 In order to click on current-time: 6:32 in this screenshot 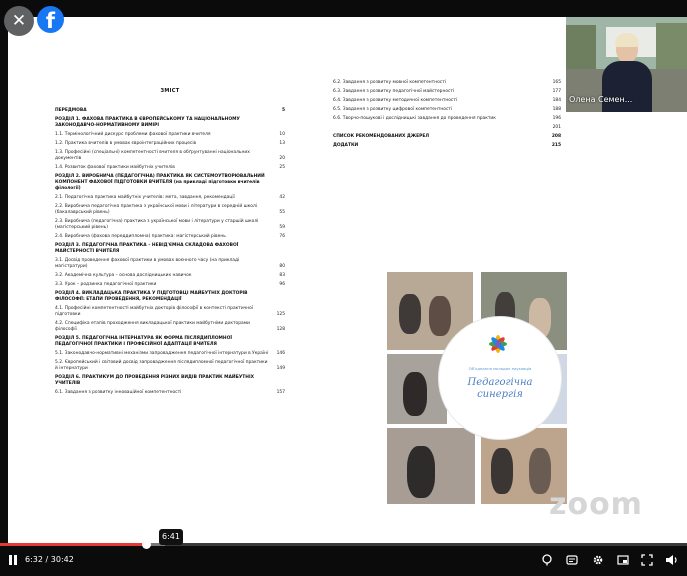, I will do `click(34, 559)`.